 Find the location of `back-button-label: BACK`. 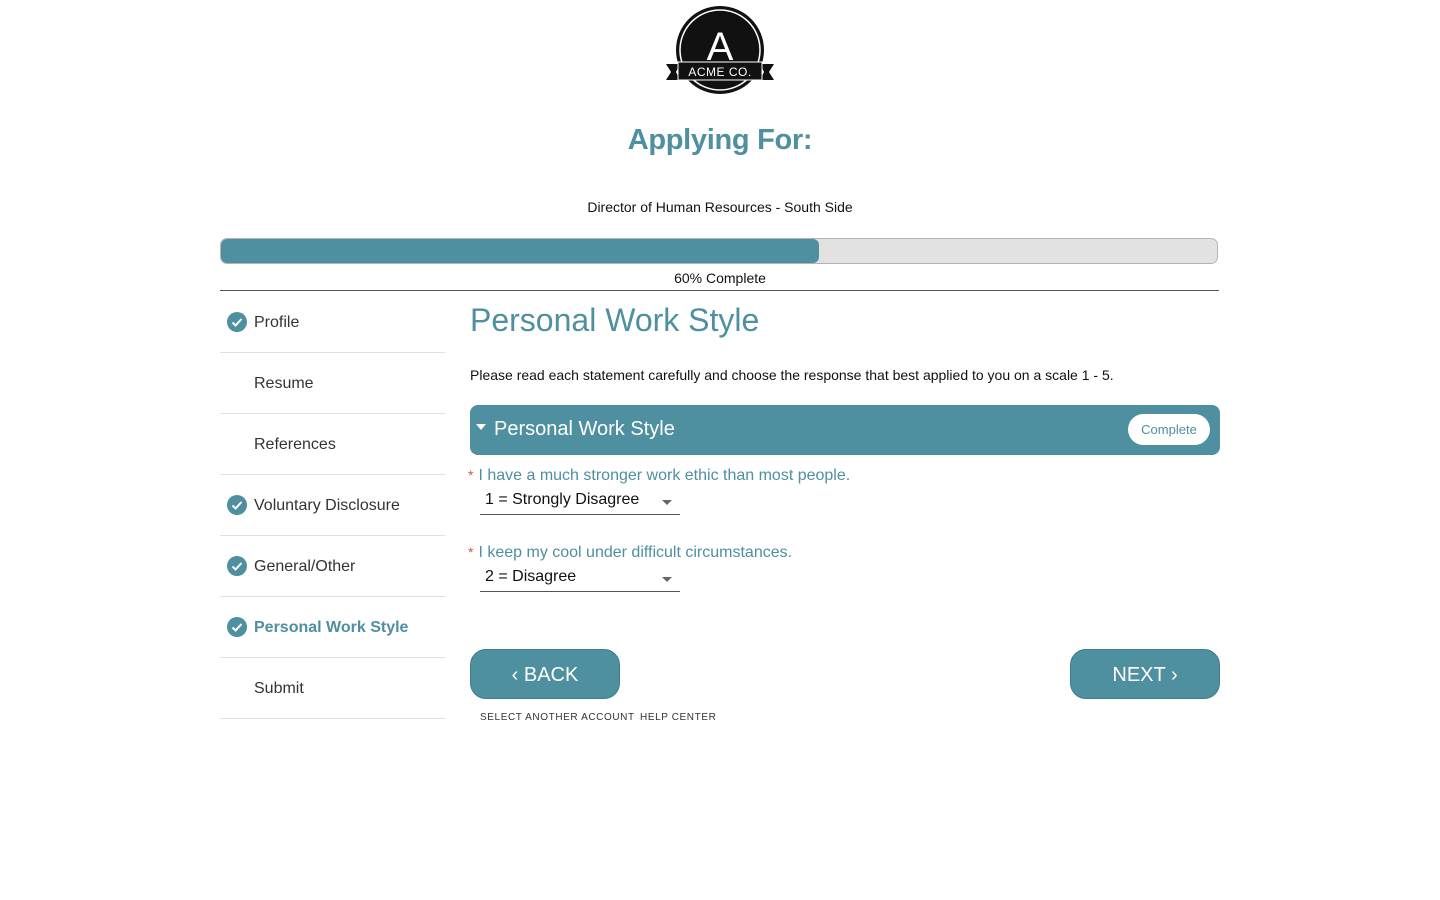

back-button-label: BACK is located at coordinates (551, 675).